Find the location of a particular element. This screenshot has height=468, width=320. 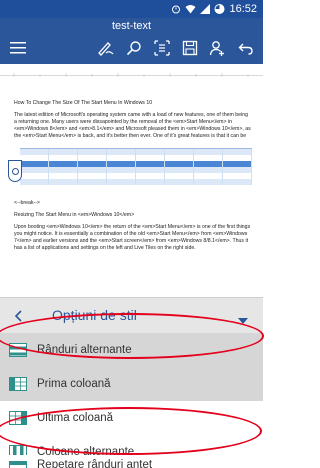

first-column-icon is located at coordinates (18, 384).